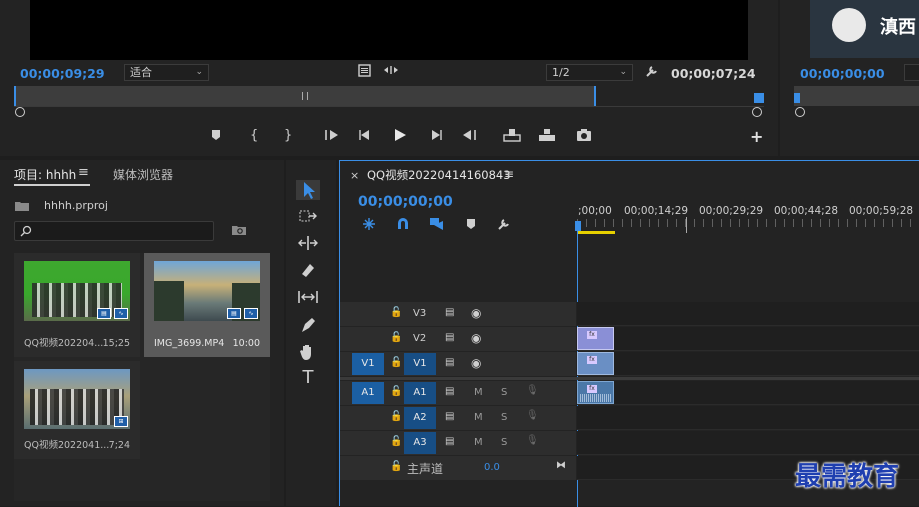  I want to click on source-current-timecode: 00;00;09;29, so click(62, 73).